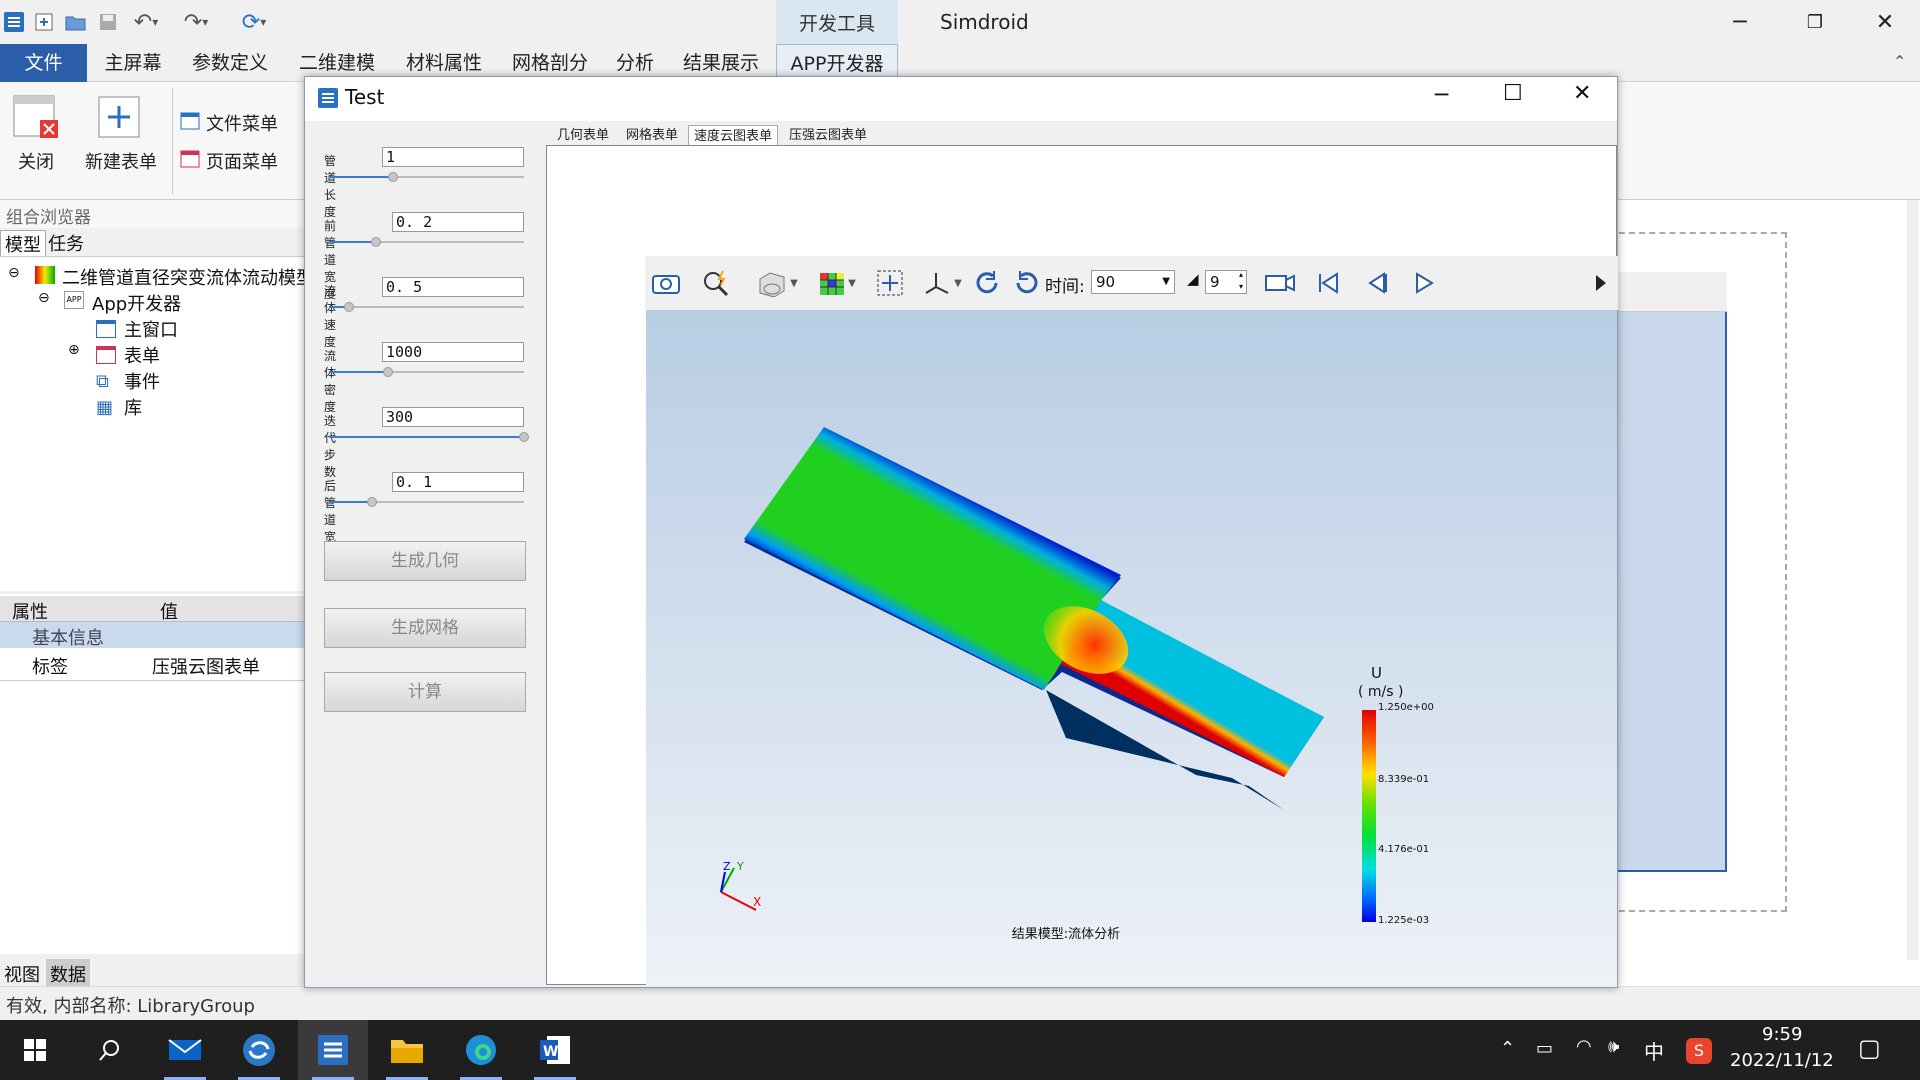 This screenshot has height=1080, width=1920. I want to click on prop-label-key: 标签, so click(50, 667).